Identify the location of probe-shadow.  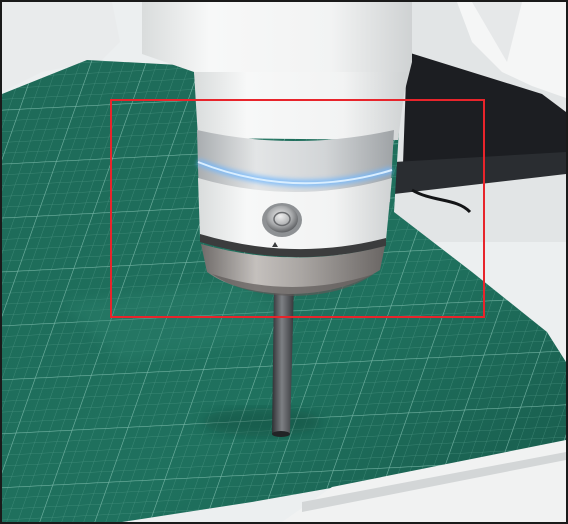
(262, 422).